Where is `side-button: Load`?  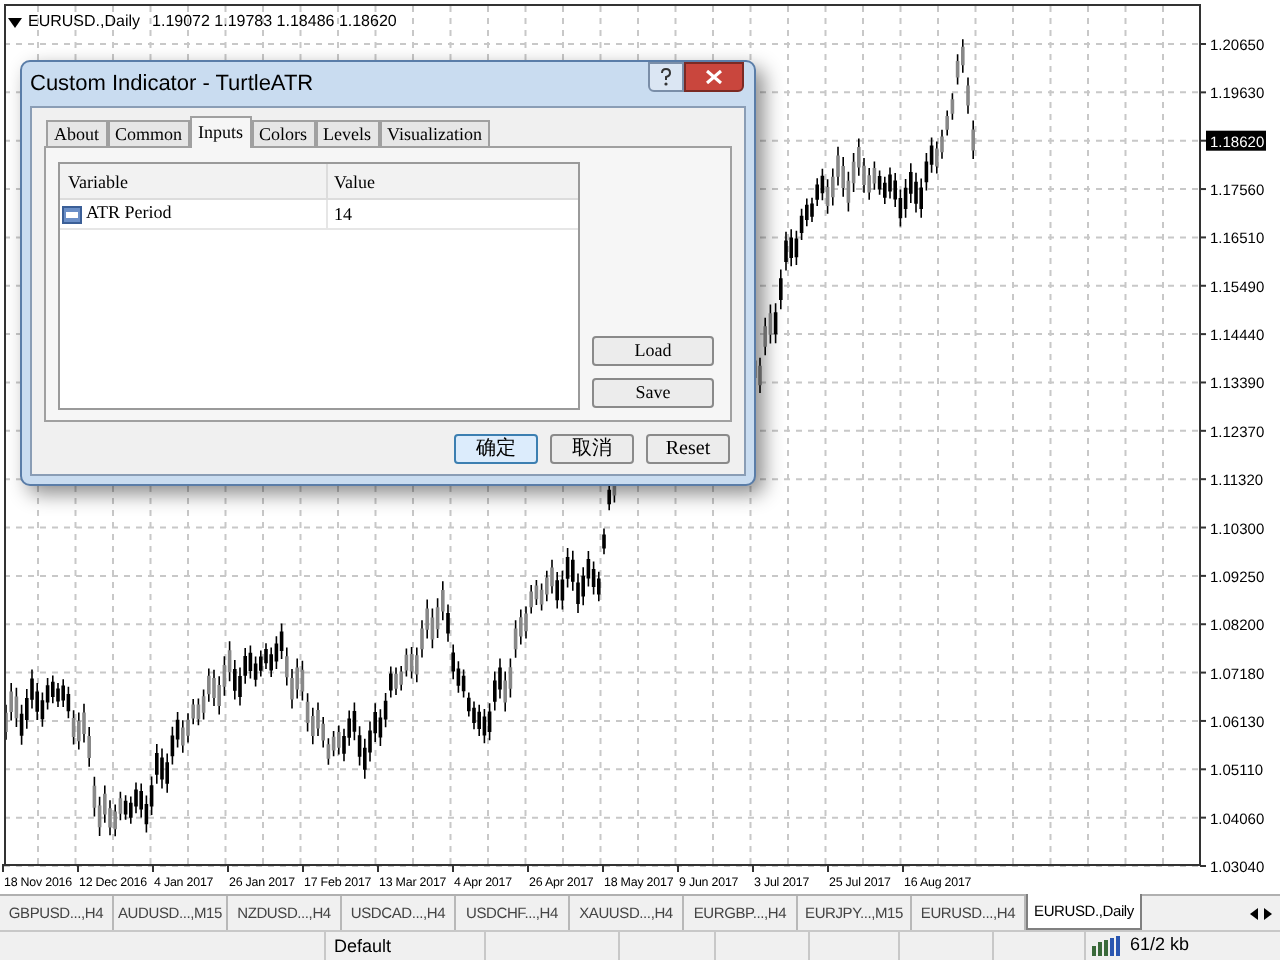
side-button: Load is located at coordinates (653, 351).